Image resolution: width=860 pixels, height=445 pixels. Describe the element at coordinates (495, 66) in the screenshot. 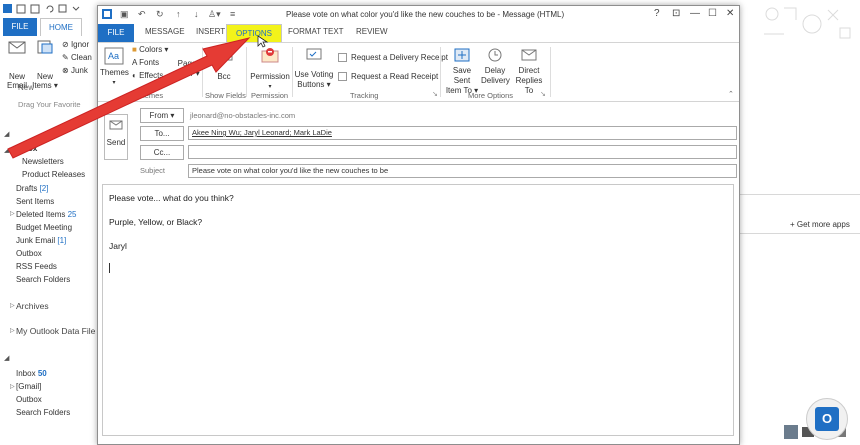

I see `delay-delivery-button: Delay Delivery` at that location.